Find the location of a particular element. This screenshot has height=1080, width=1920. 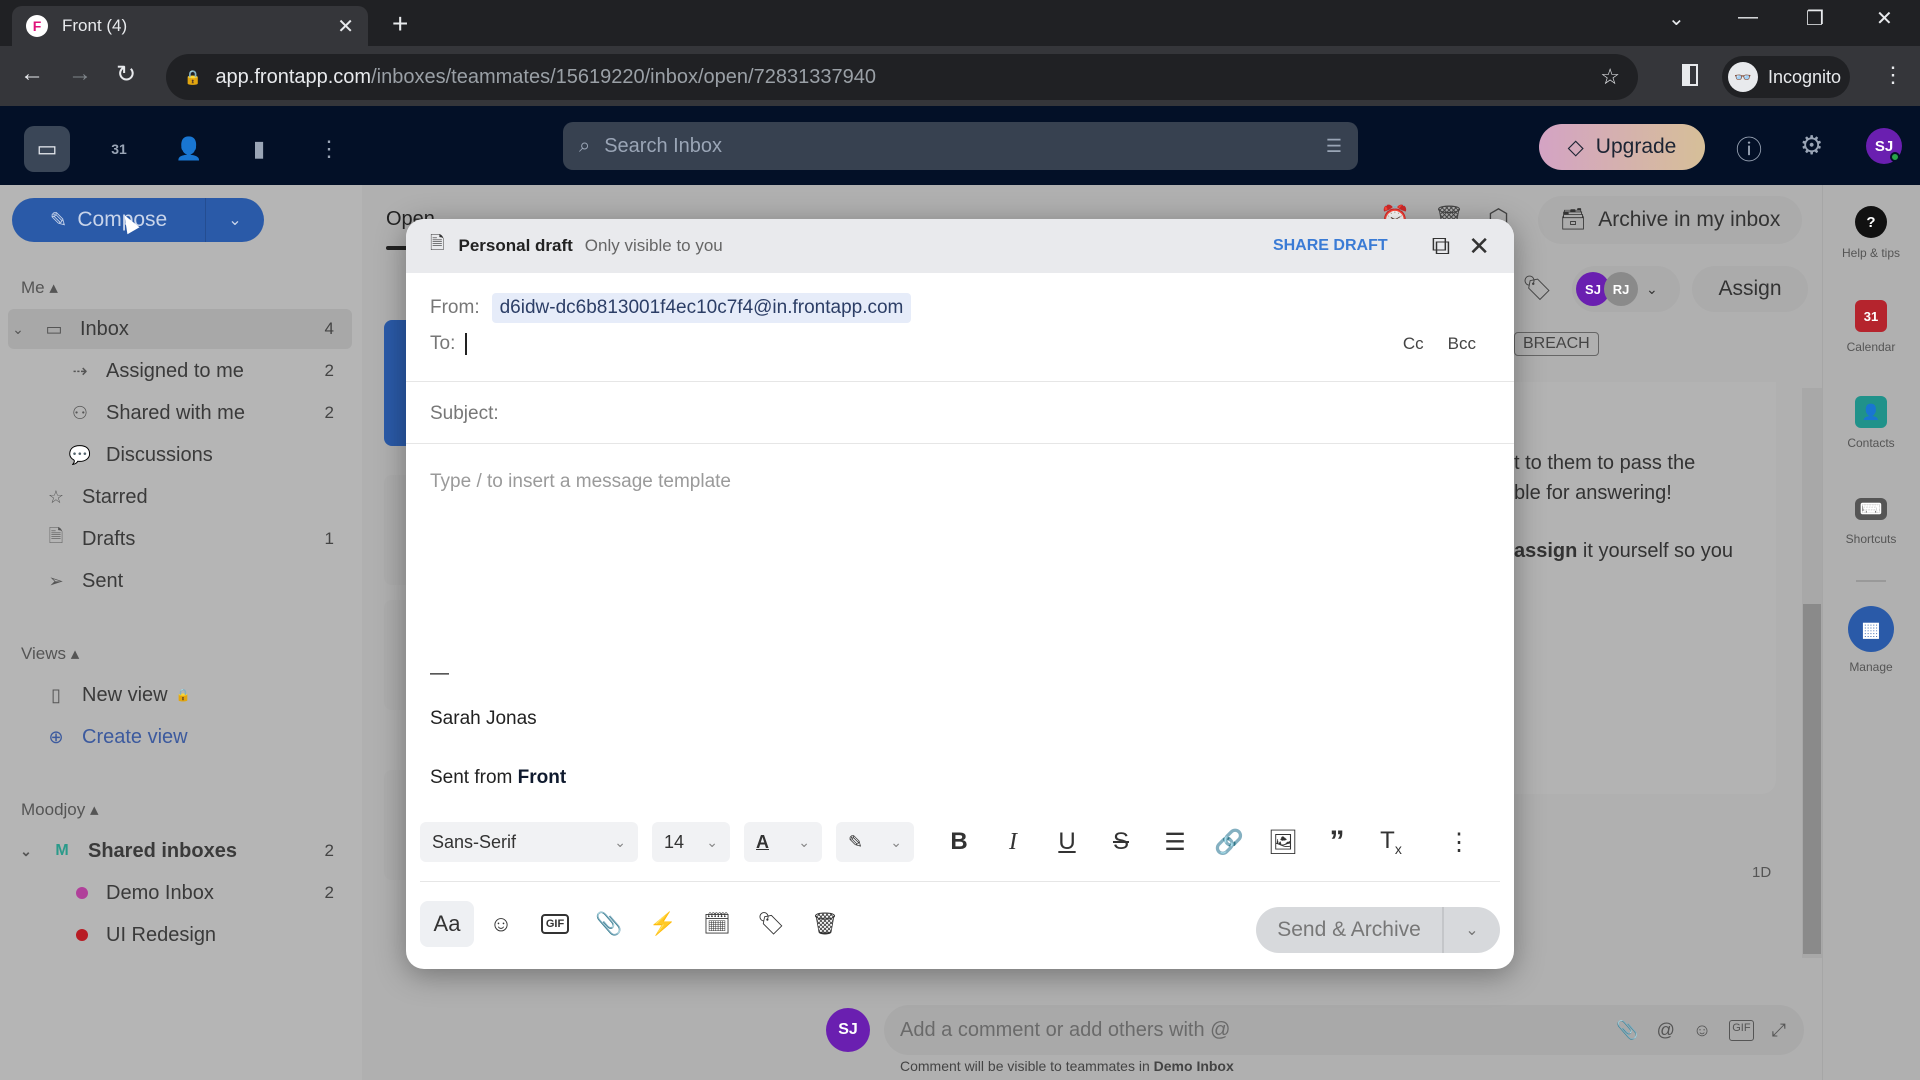

minimize-button: — is located at coordinates (1748, 17).